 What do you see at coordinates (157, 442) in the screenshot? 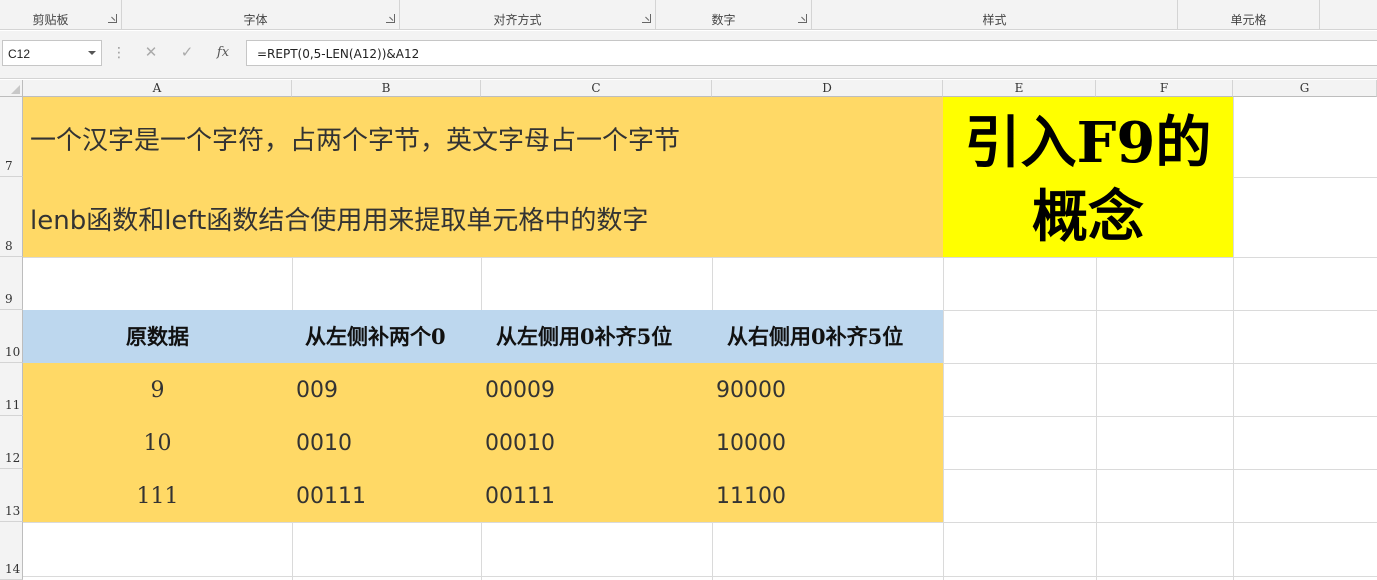
I see `table-cell: 10` at bounding box center [157, 442].